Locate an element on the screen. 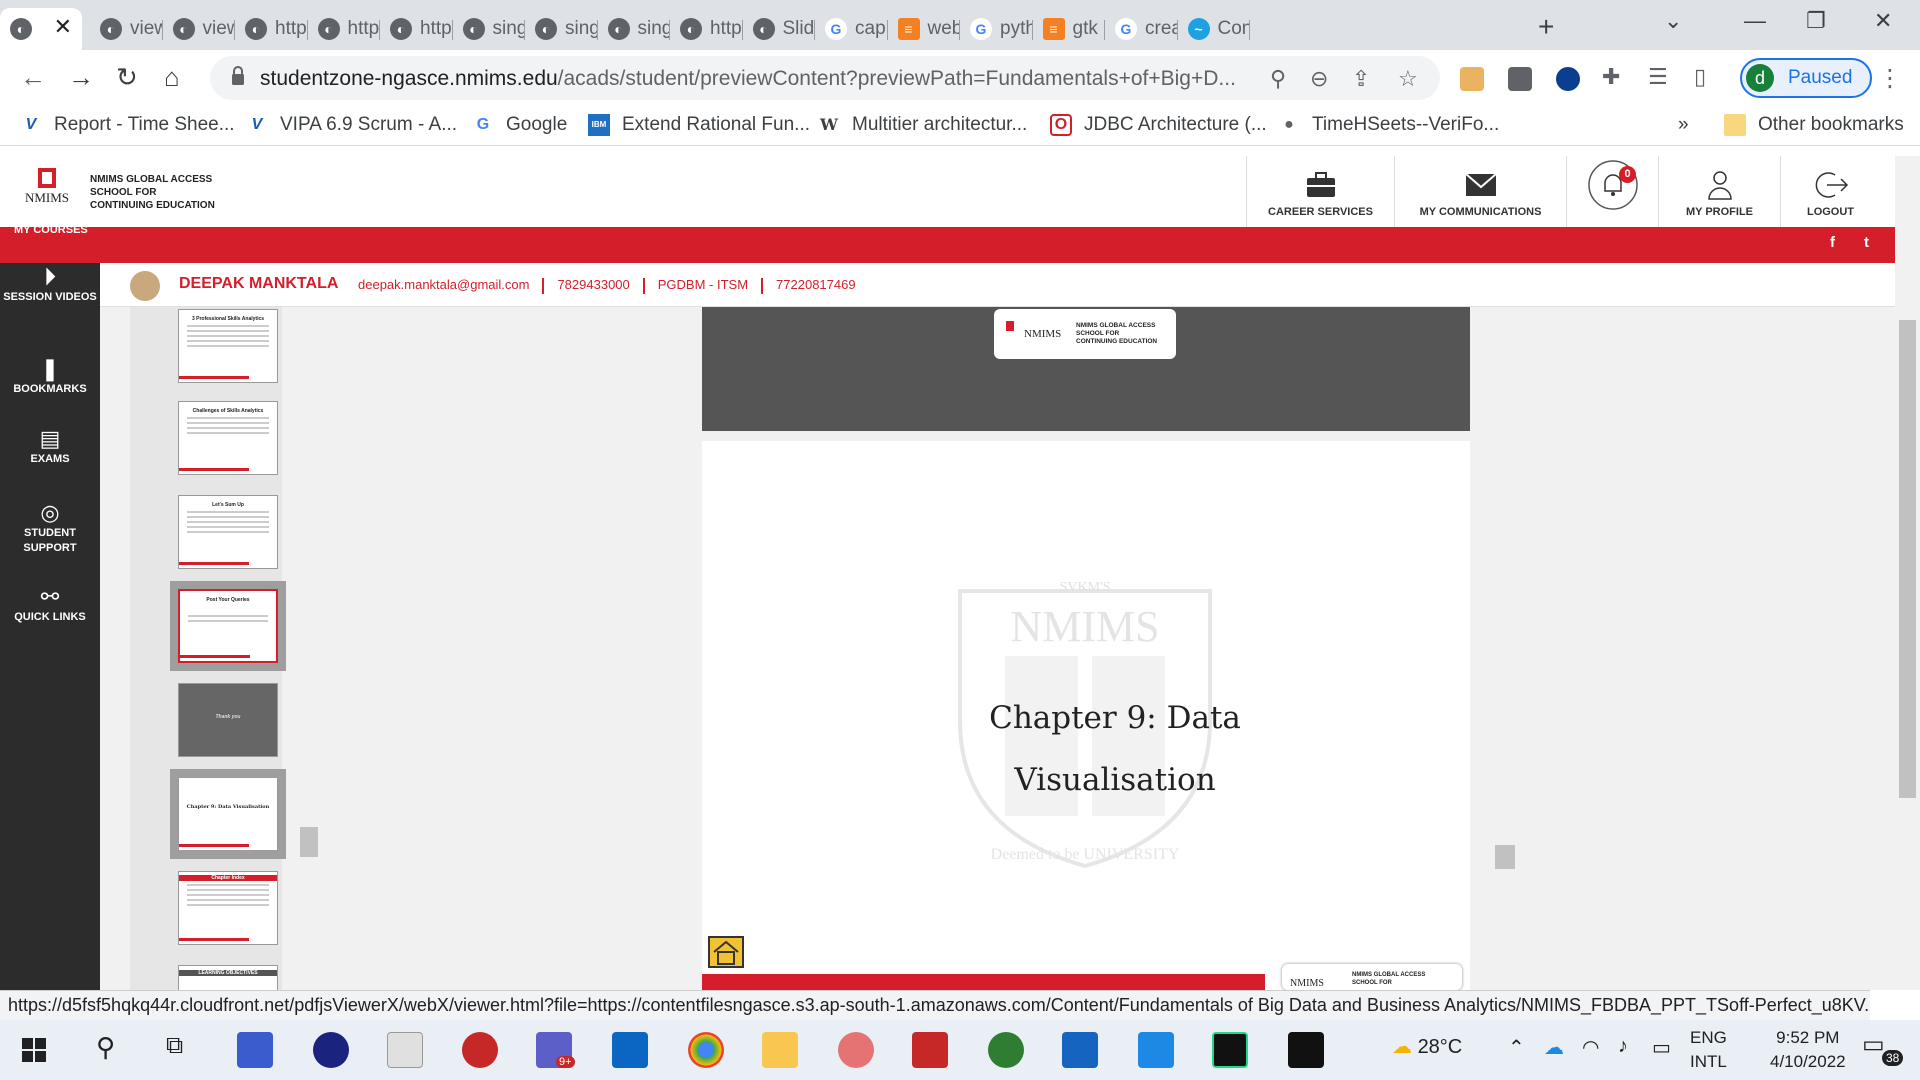 This screenshot has height=1080, width=1920. nav-my-communications: MY COMMUNICATIONS is located at coordinates (1480, 191).